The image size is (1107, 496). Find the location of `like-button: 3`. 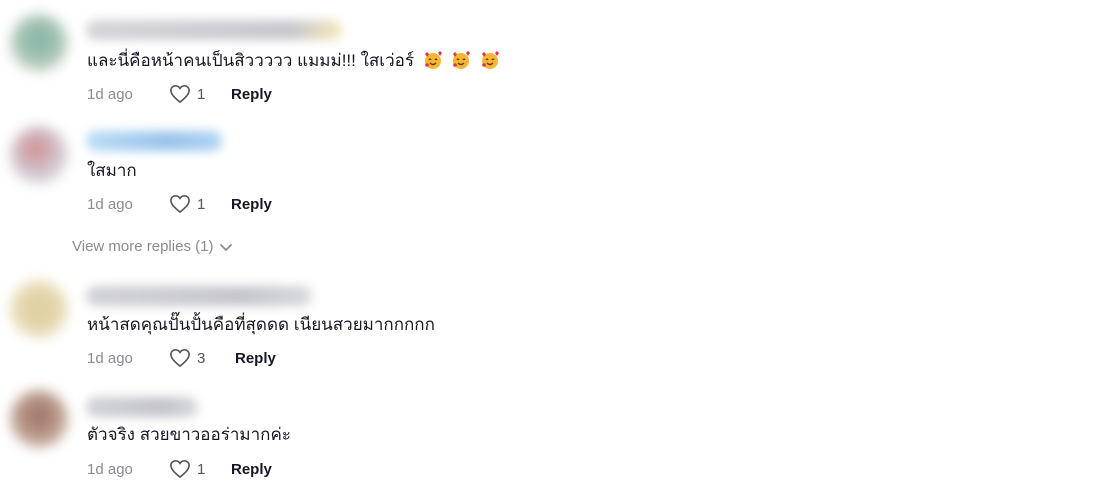

like-button: 3 is located at coordinates (202, 358).